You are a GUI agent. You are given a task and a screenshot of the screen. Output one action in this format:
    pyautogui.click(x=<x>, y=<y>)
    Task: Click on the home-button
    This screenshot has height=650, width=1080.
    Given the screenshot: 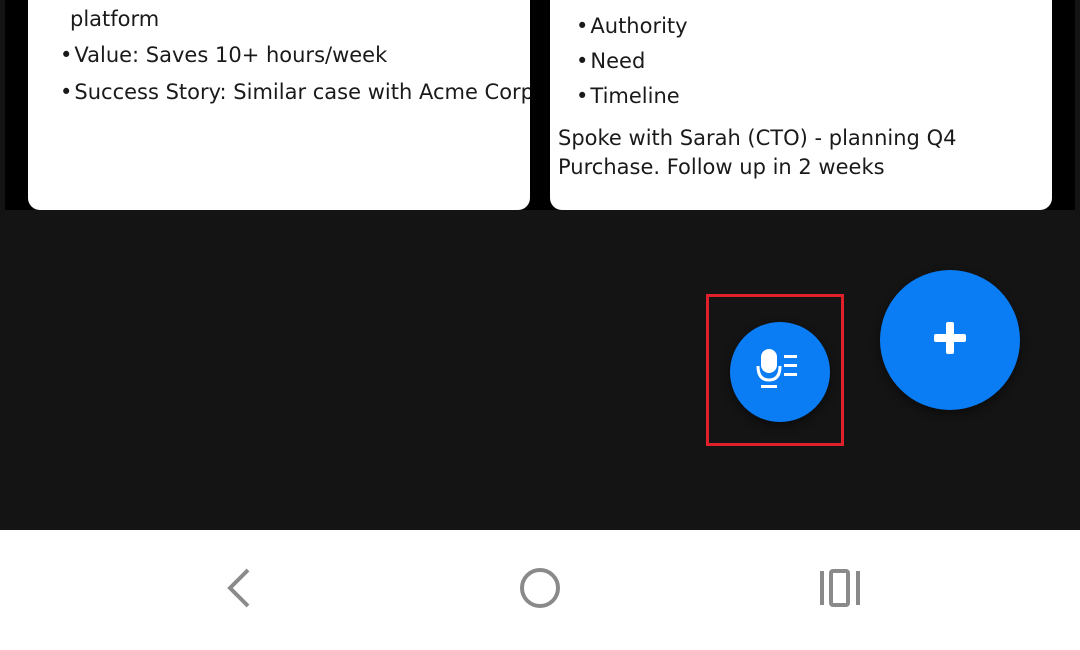 What is the action you would take?
    pyautogui.click(x=540, y=590)
    